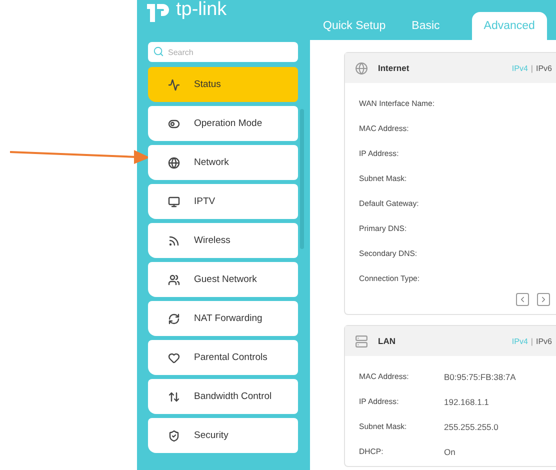  I want to click on search-field: Search, so click(223, 52).